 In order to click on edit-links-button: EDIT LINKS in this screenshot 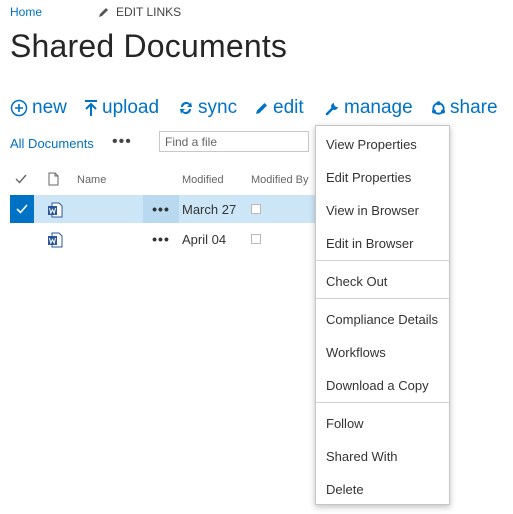, I will do `click(139, 12)`.